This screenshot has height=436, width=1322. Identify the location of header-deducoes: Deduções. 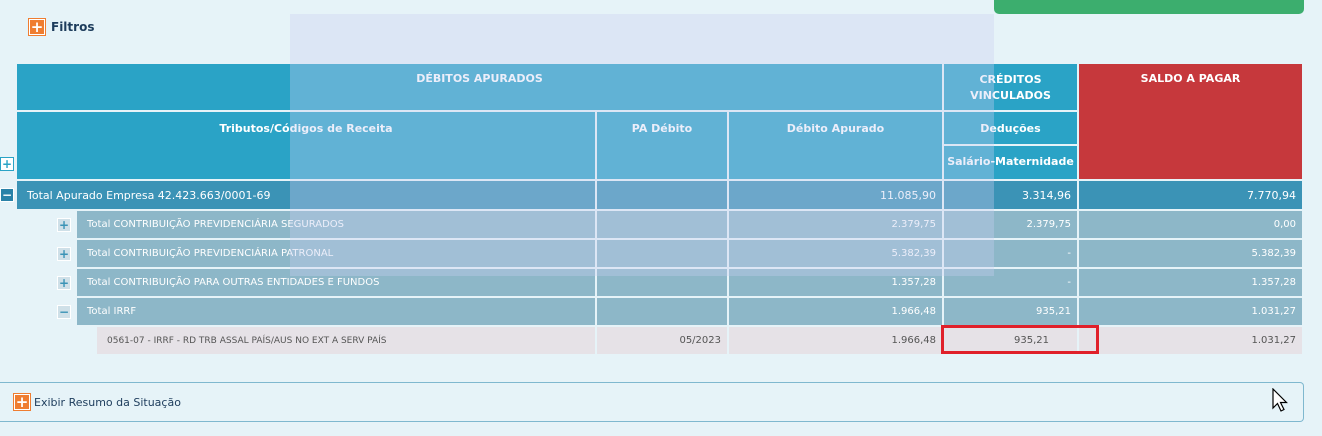
(1010, 128).